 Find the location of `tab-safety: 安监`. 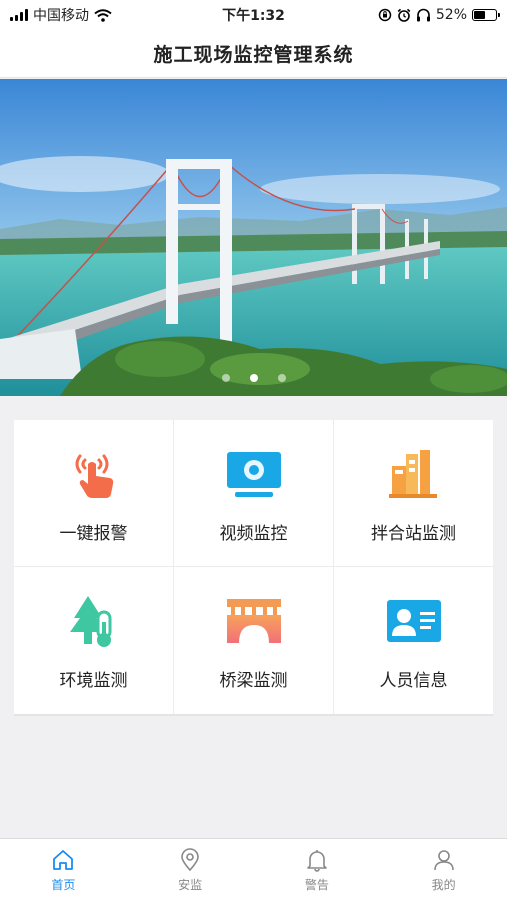

tab-safety: 安监 is located at coordinates (190, 869).